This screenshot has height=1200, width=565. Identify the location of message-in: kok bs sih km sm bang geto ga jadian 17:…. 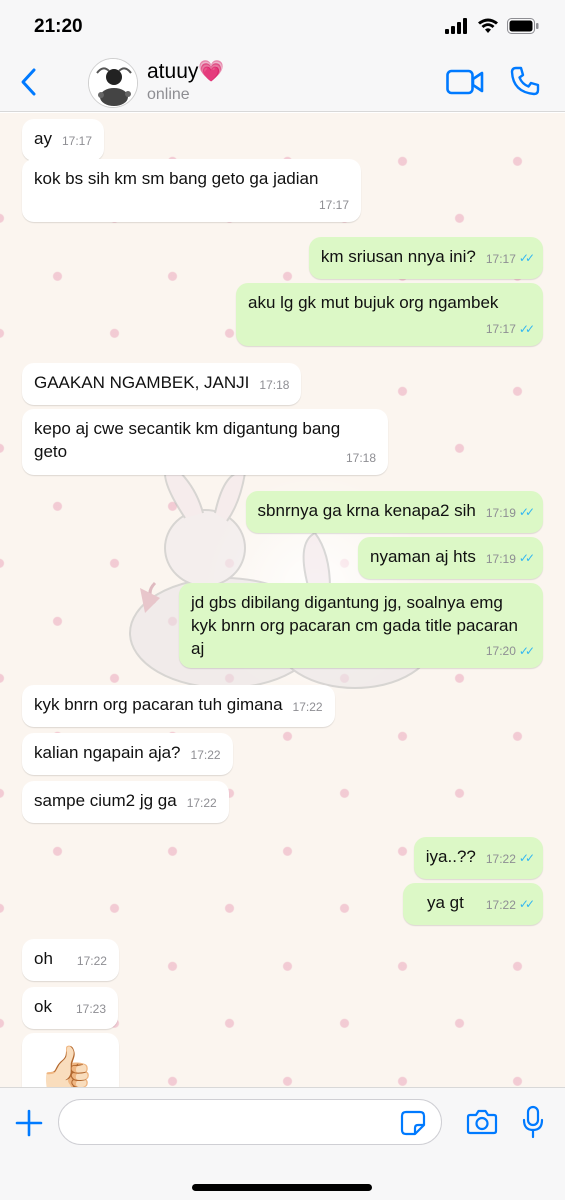
(191, 190).